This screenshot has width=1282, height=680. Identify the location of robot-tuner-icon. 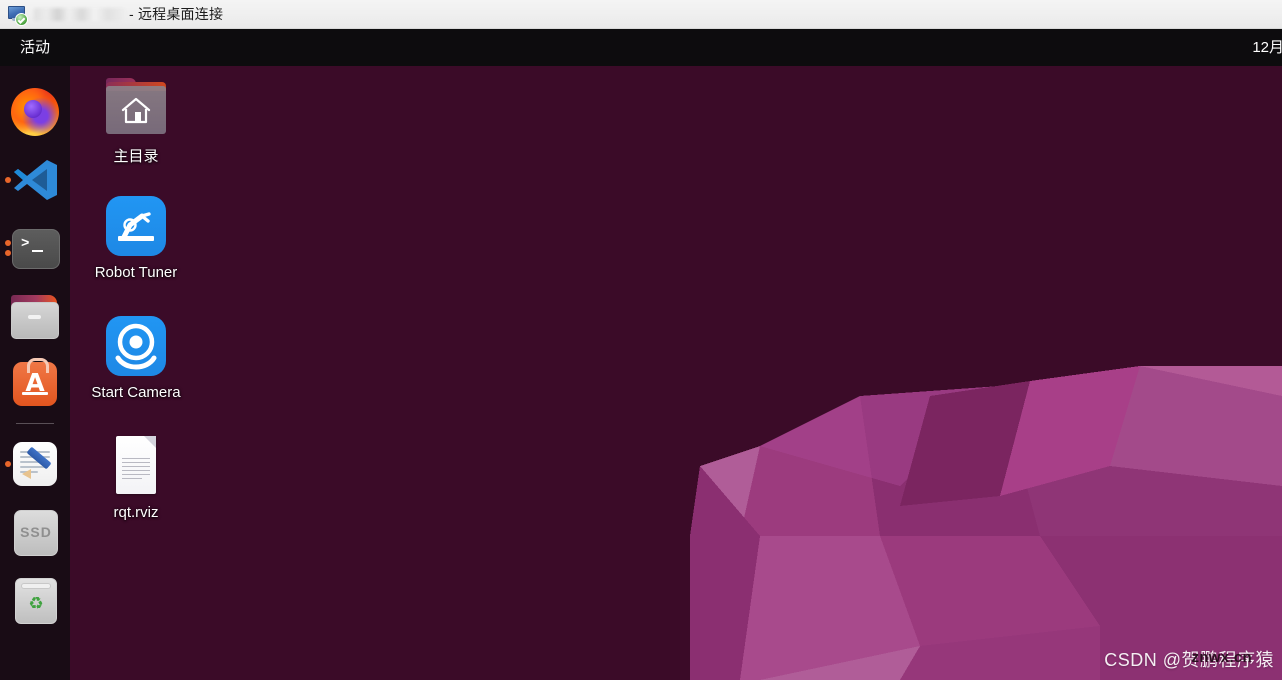
(136, 226).